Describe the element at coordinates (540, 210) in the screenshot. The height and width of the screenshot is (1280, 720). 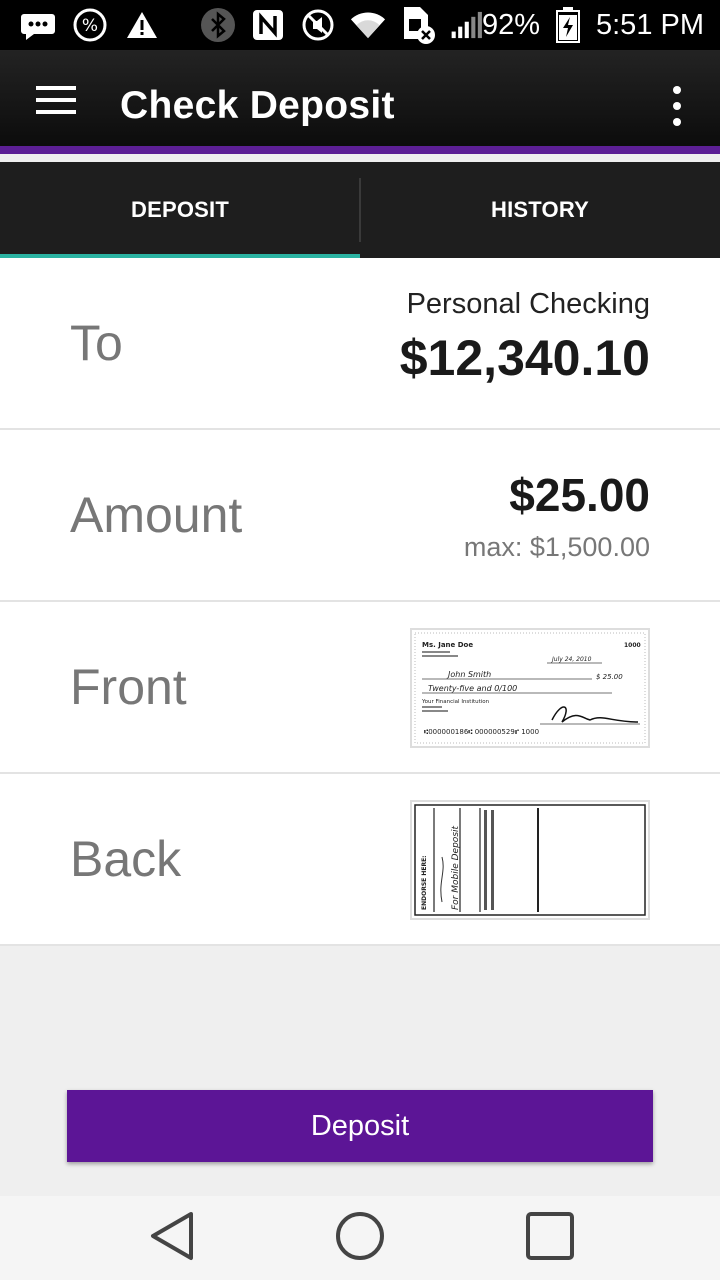
I see `tab-history: HISTORY` at that location.